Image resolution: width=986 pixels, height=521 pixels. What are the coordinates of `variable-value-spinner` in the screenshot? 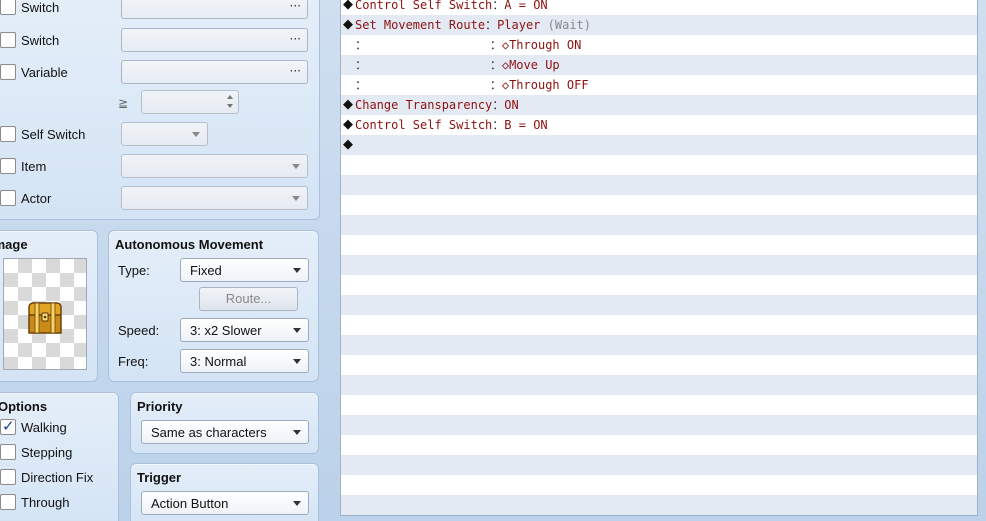 It's located at (190, 102).